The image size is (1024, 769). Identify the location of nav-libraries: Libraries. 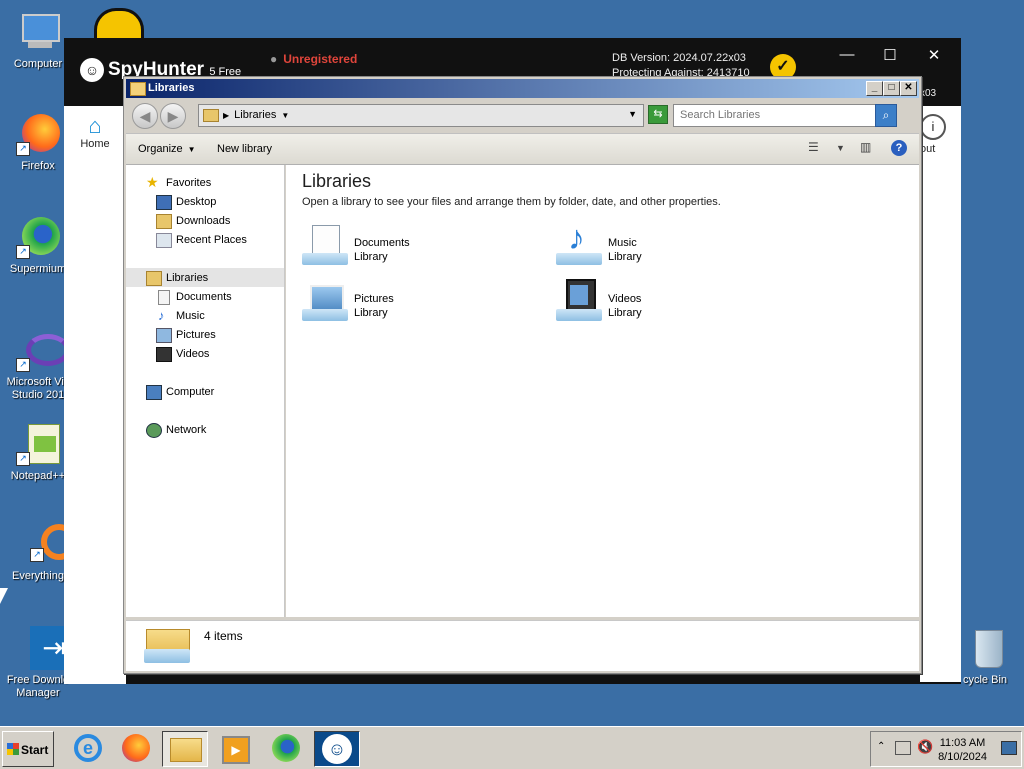
(205, 277).